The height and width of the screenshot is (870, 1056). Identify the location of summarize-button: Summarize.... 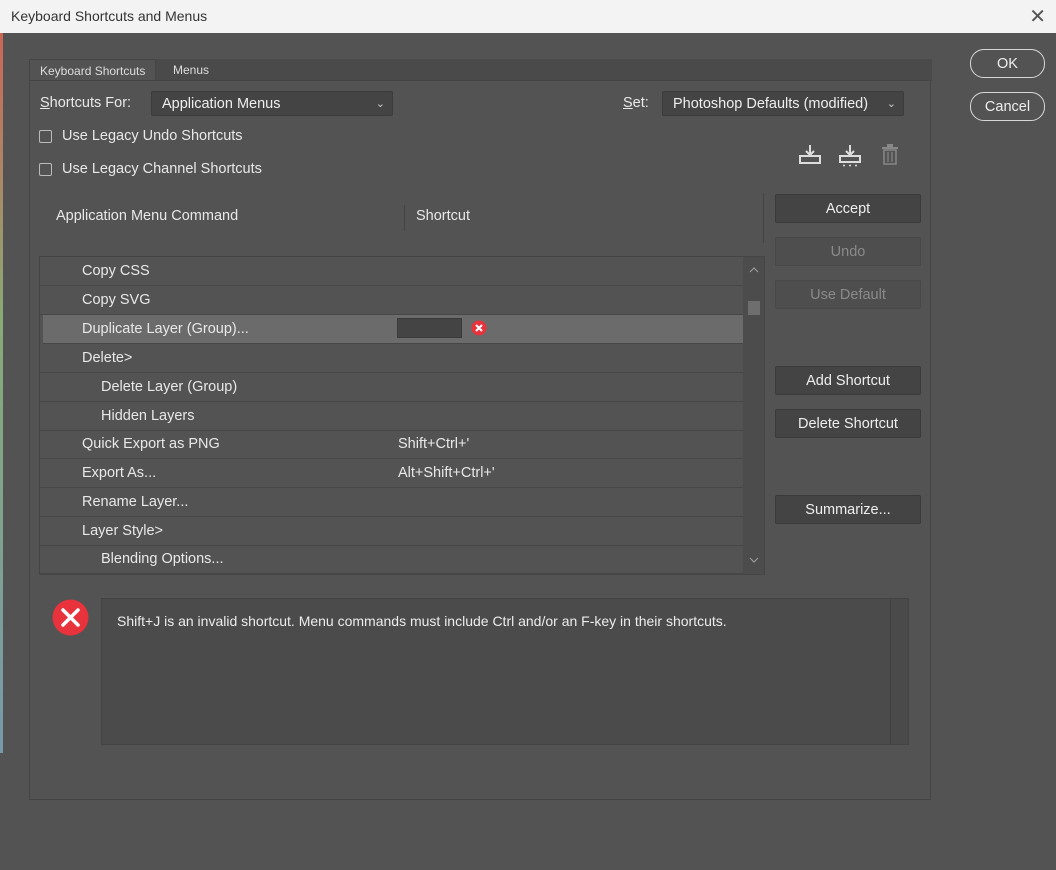
(848, 509).